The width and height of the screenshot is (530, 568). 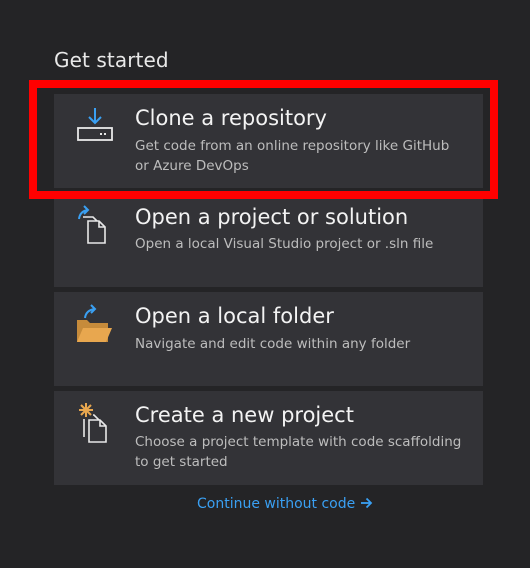 I want to click on folder-open-icon, so click(x=95, y=323).